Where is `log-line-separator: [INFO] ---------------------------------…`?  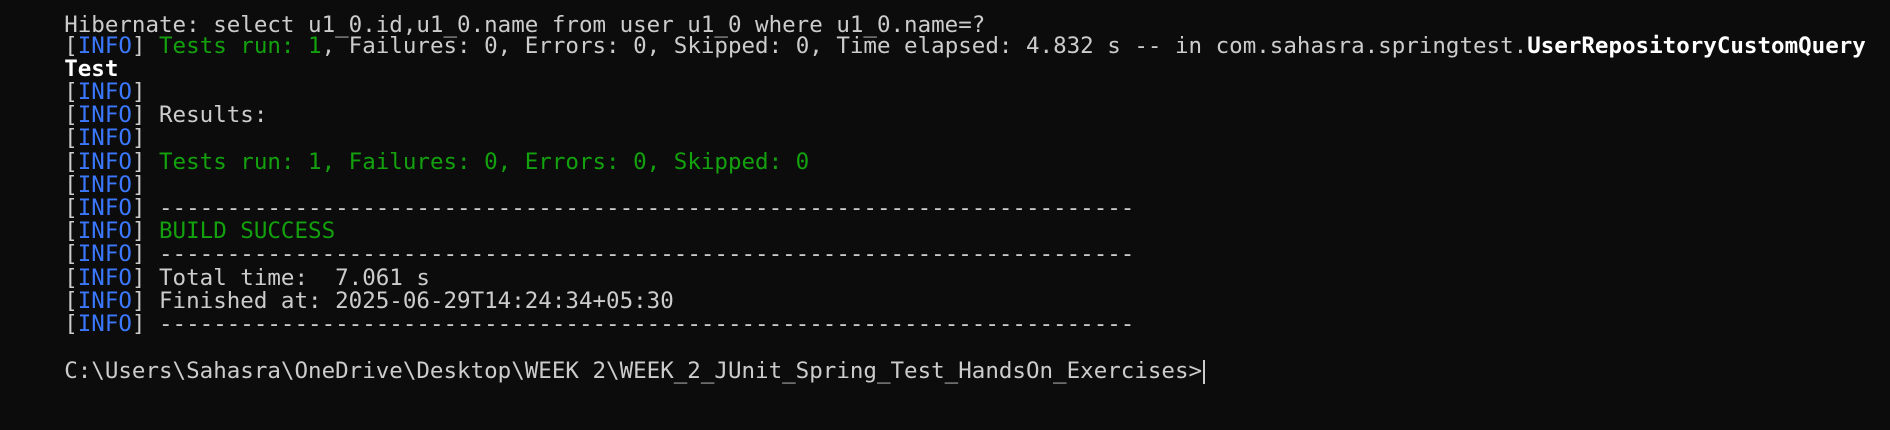
log-line-separator: [INFO] ---------------------------------… is located at coordinates (599, 324).